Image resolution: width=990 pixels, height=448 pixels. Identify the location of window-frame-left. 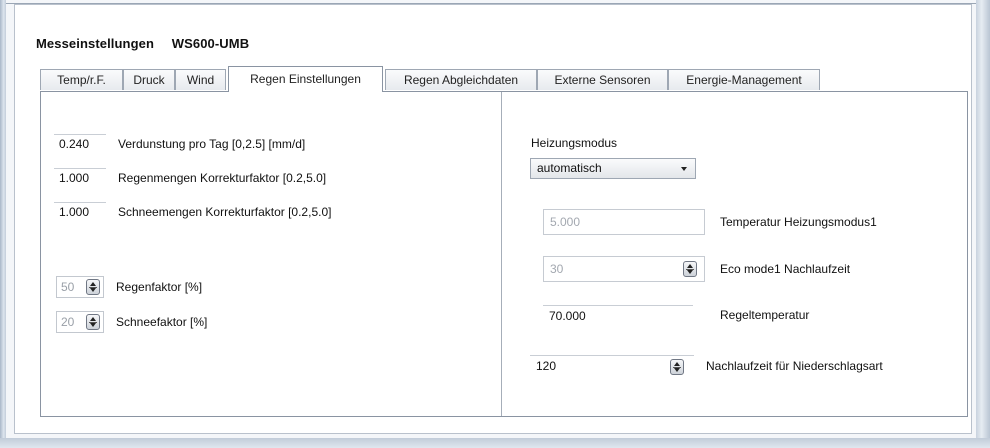
(3, 224).